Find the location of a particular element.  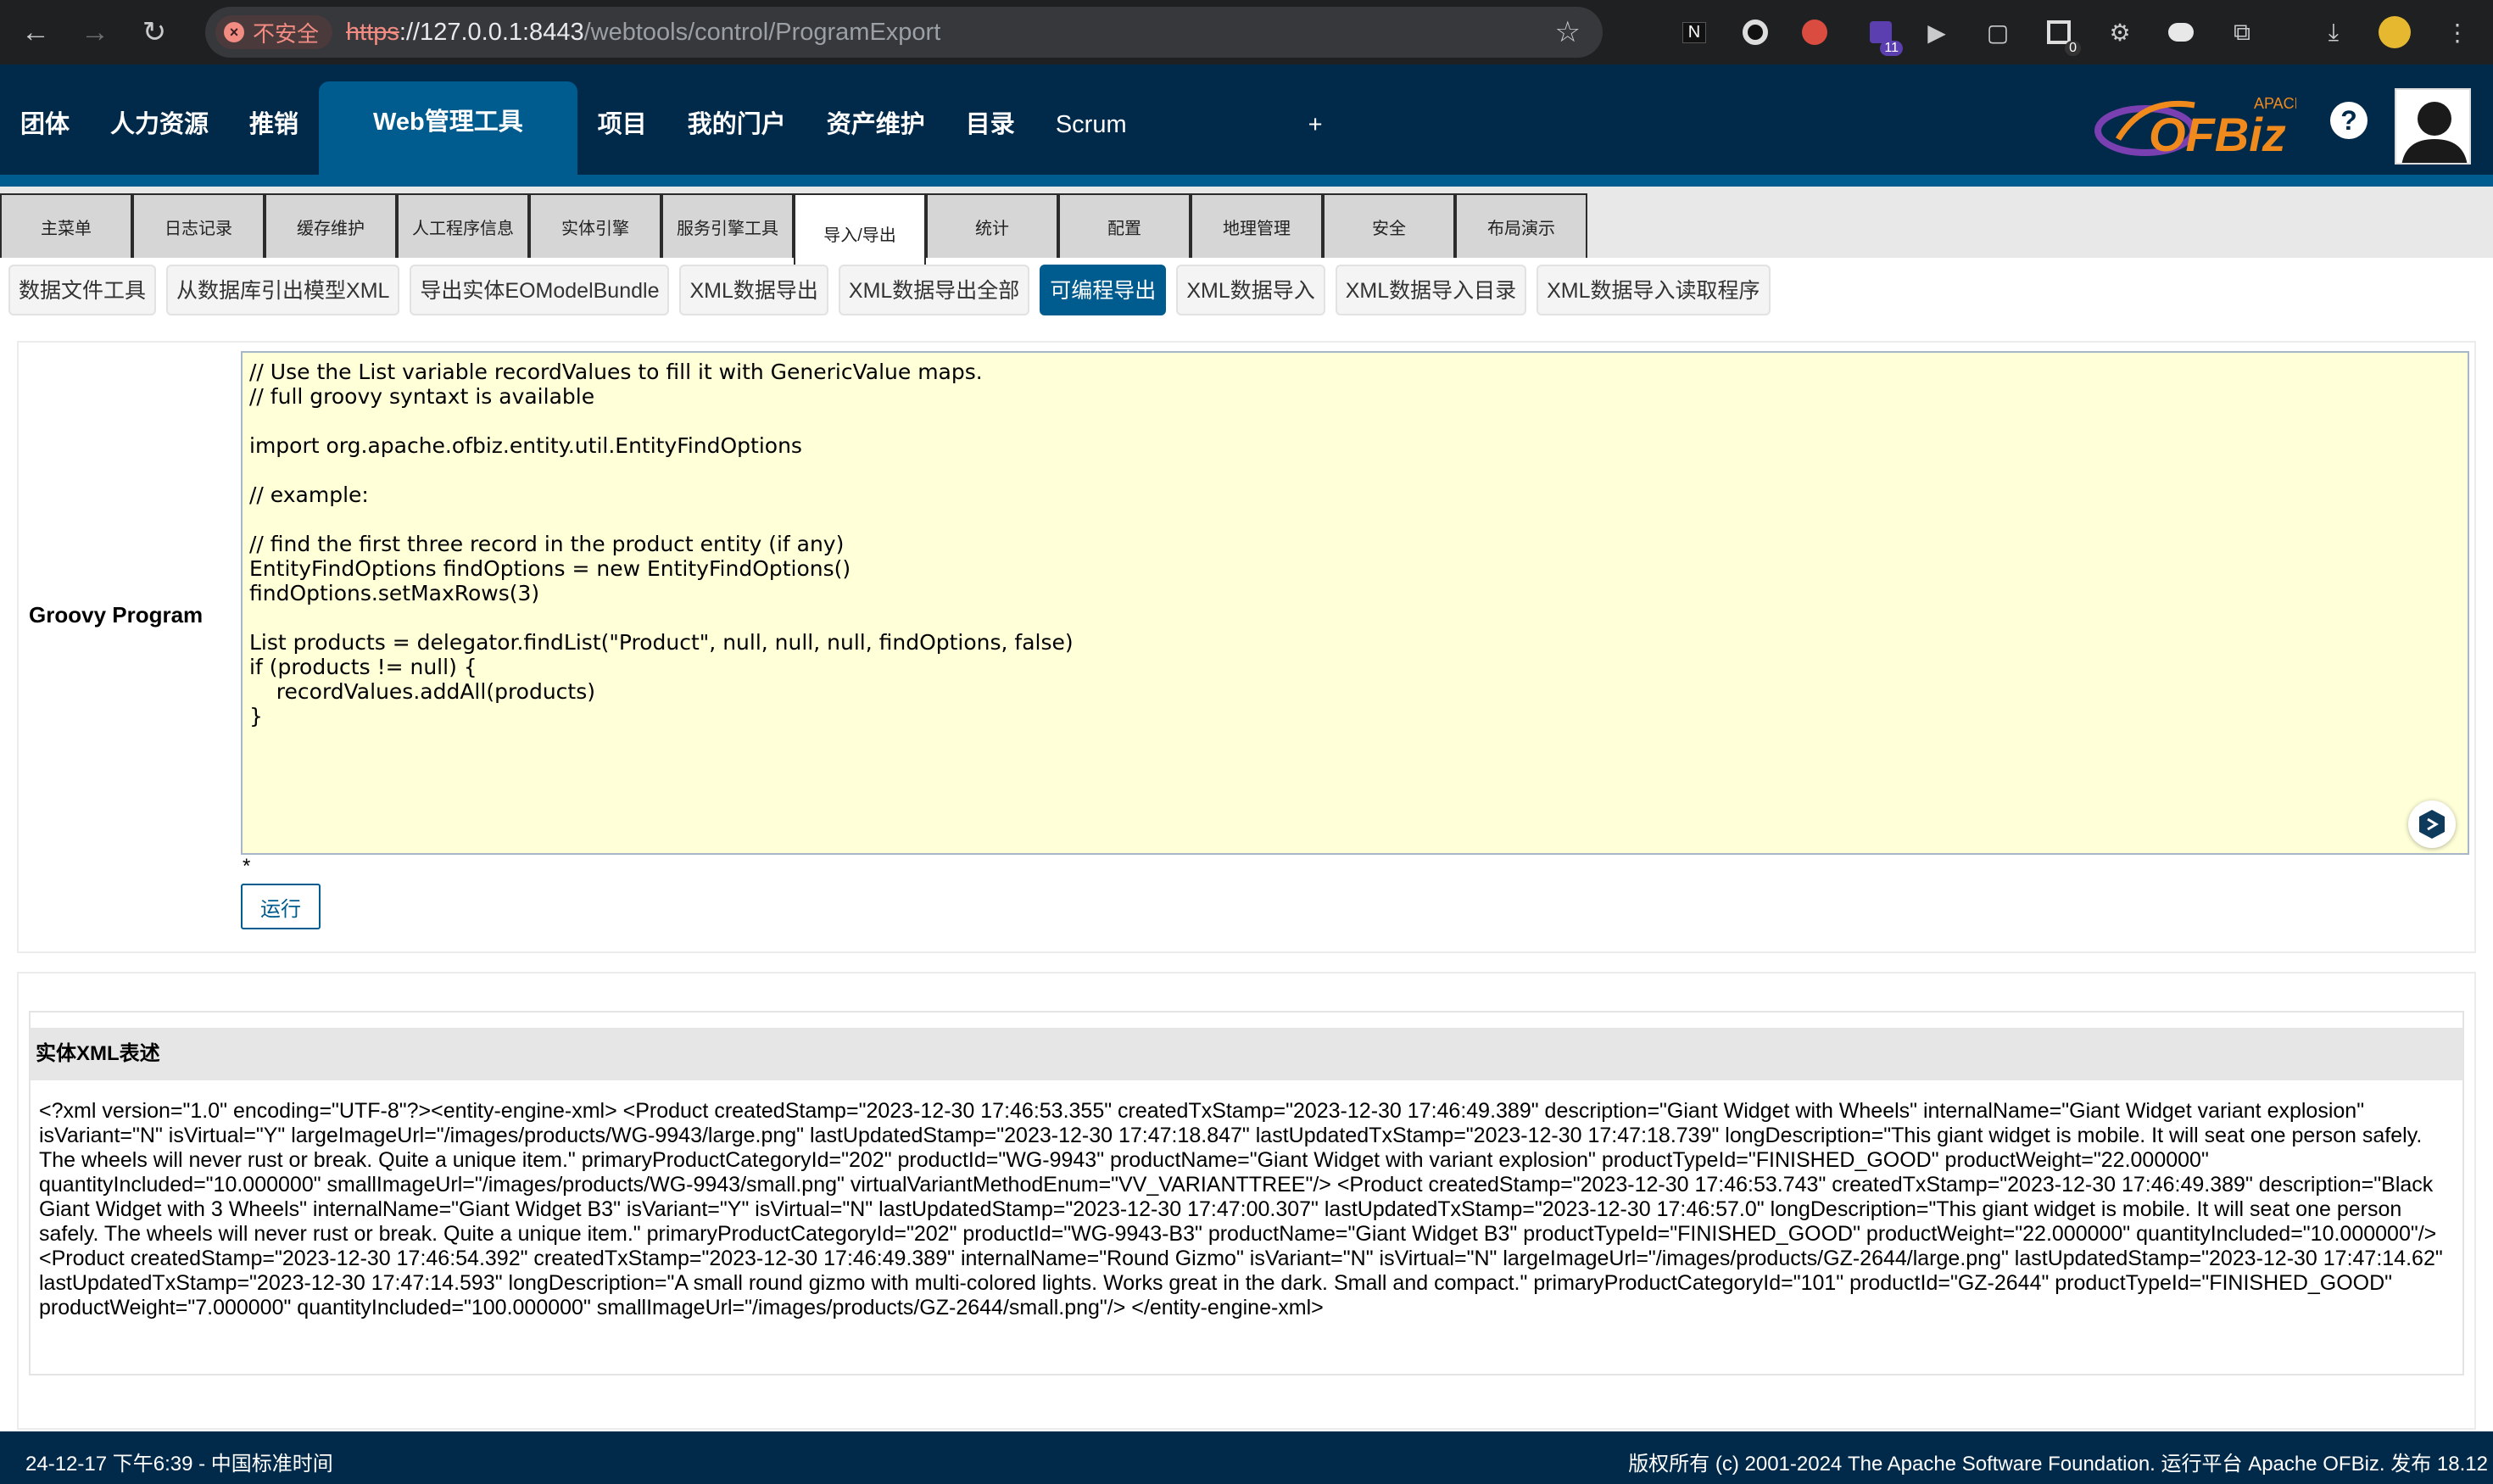

assistant-glyph-icon is located at coordinates (2432, 824).